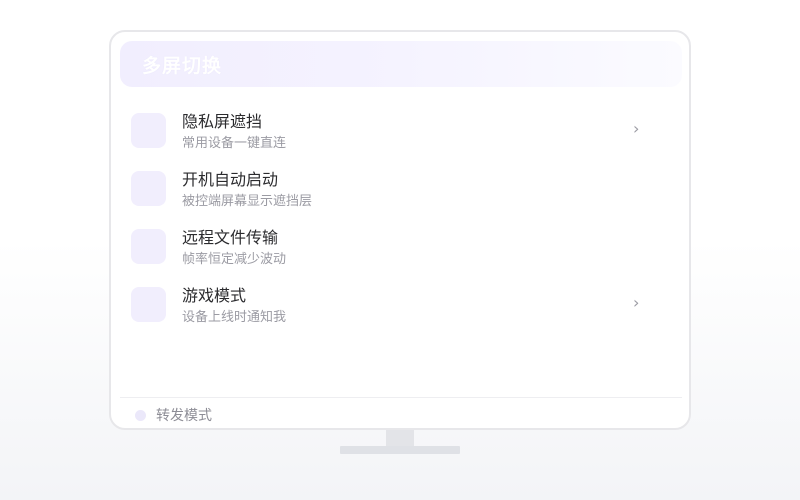 The width and height of the screenshot is (800, 500). I want to click on list-item-title: 开机自动启动, so click(230, 179).